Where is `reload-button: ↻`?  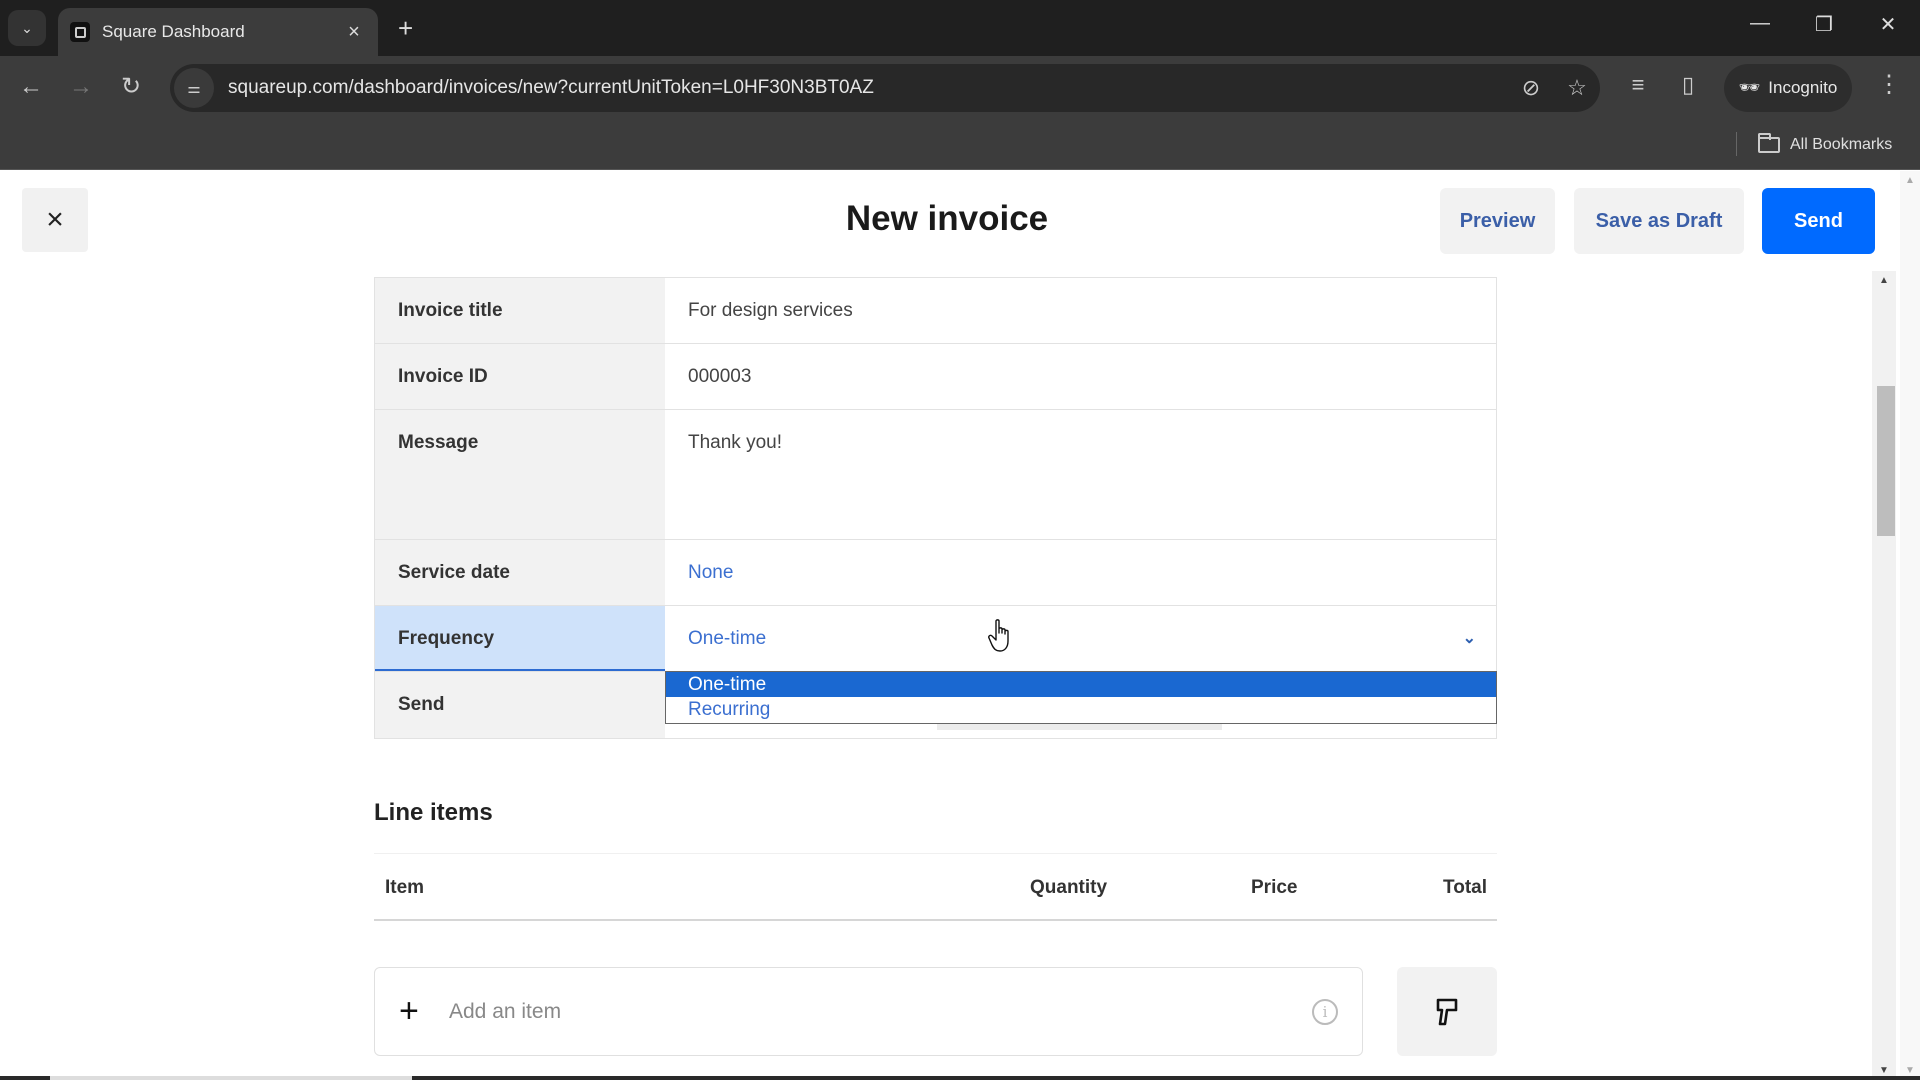
reload-button: ↻ is located at coordinates (131, 87).